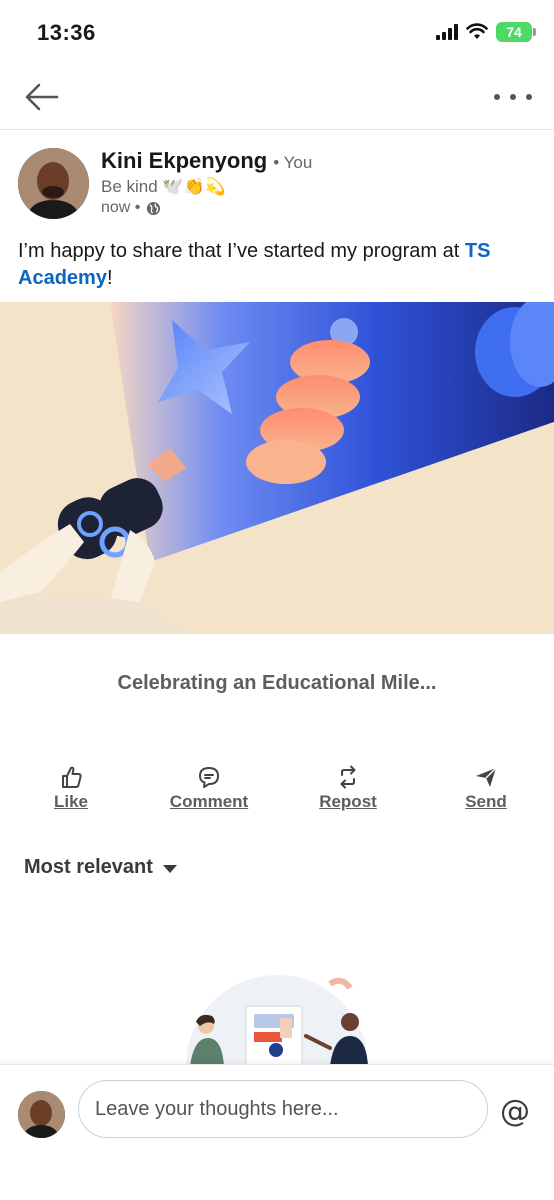 This screenshot has height=1200, width=554. Describe the element at coordinates (277, 98) in the screenshot. I see `top-nav` at that location.